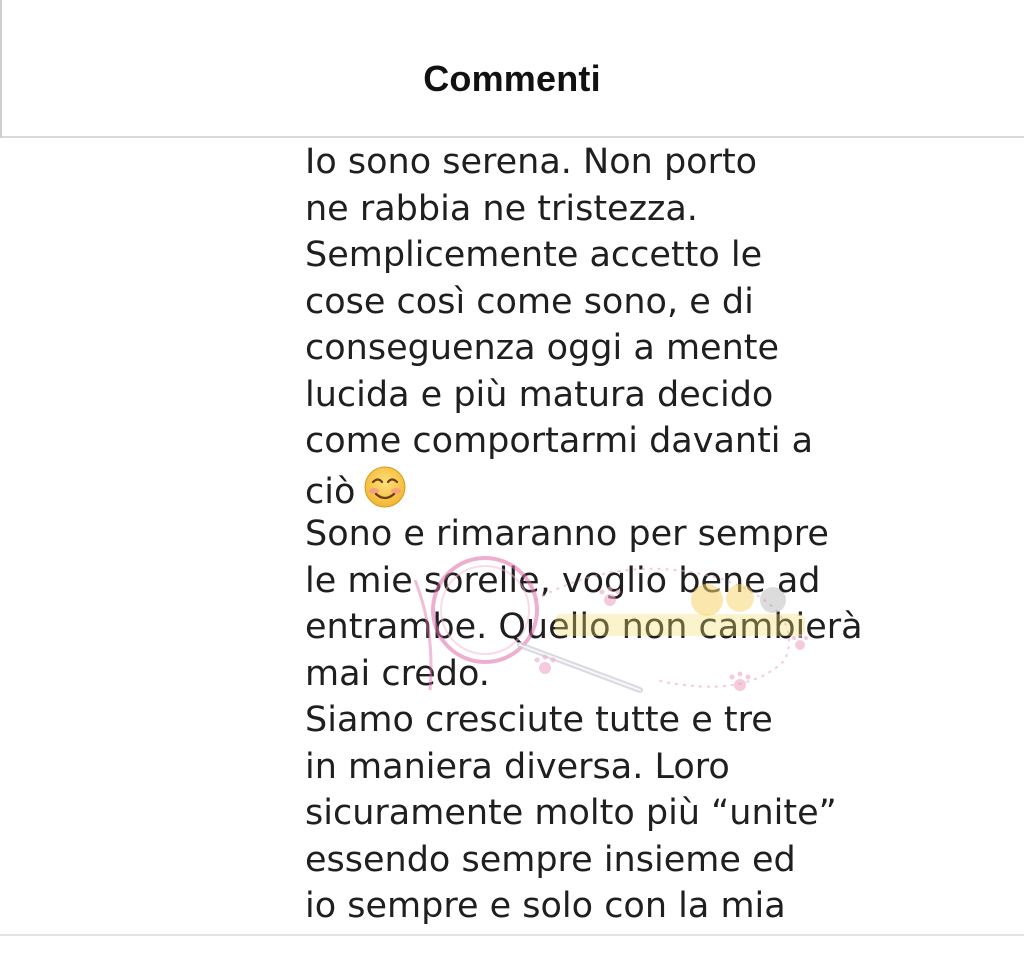  Describe the element at coordinates (1, 69) in the screenshot. I see `left-edge-divider` at that location.